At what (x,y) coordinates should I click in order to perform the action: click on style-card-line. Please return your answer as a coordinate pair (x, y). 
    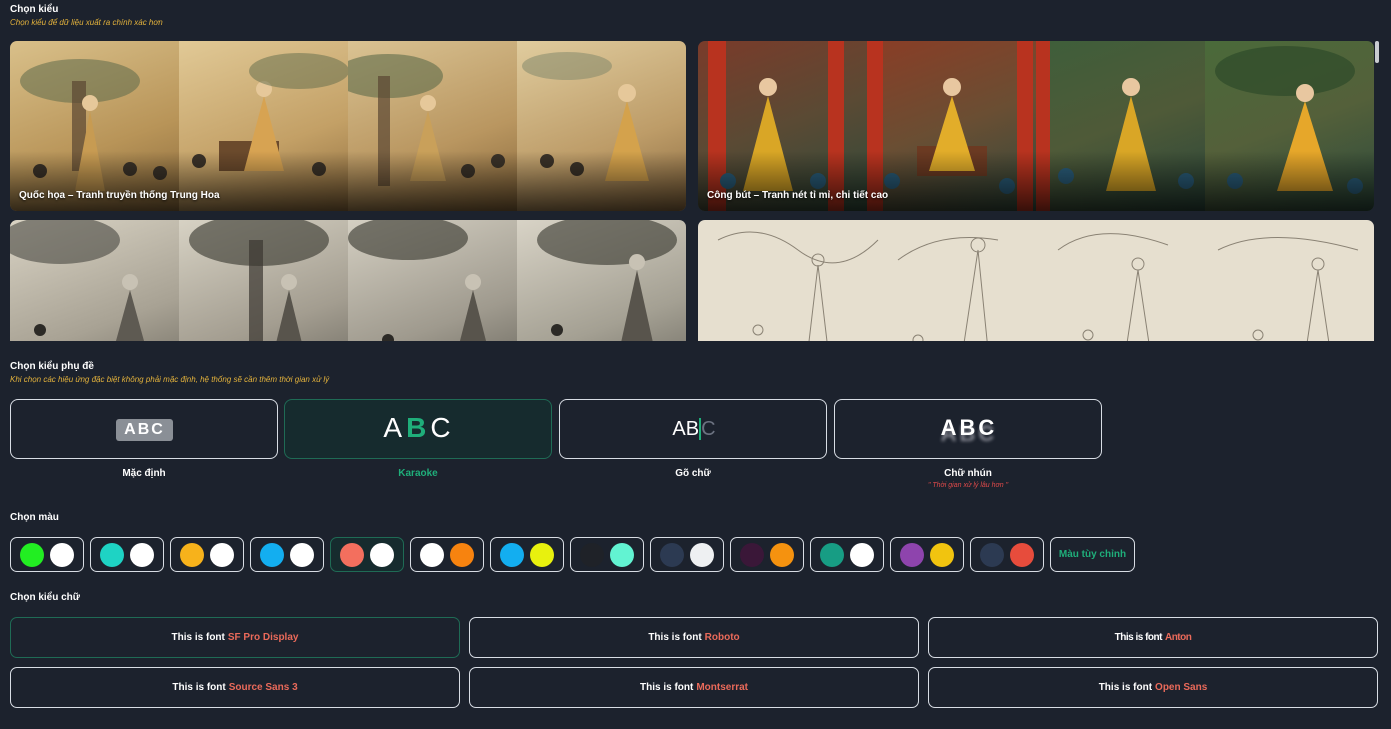
    Looking at the image, I should click on (1036, 280).